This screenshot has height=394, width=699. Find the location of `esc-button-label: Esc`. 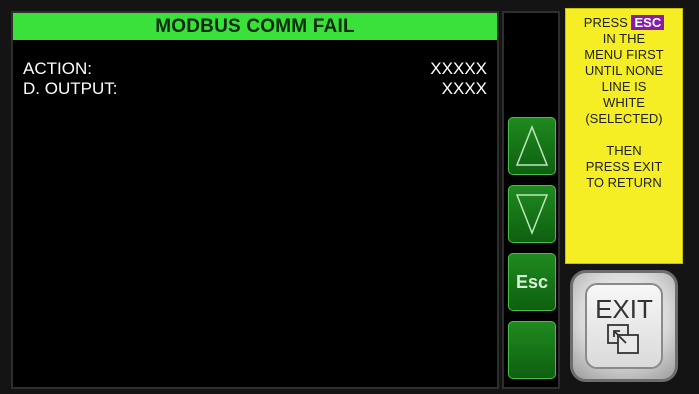

esc-button-label: Esc is located at coordinates (532, 281).